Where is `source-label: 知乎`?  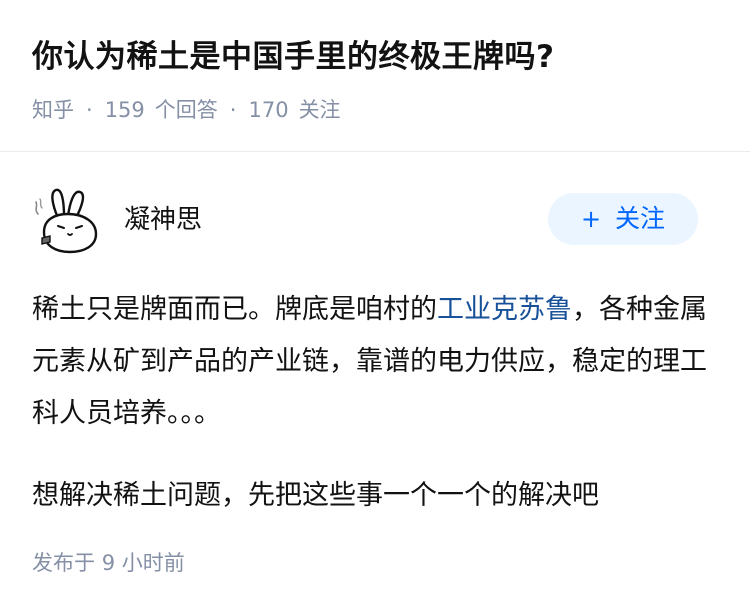 source-label: 知乎 is located at coordinates (53, 110).